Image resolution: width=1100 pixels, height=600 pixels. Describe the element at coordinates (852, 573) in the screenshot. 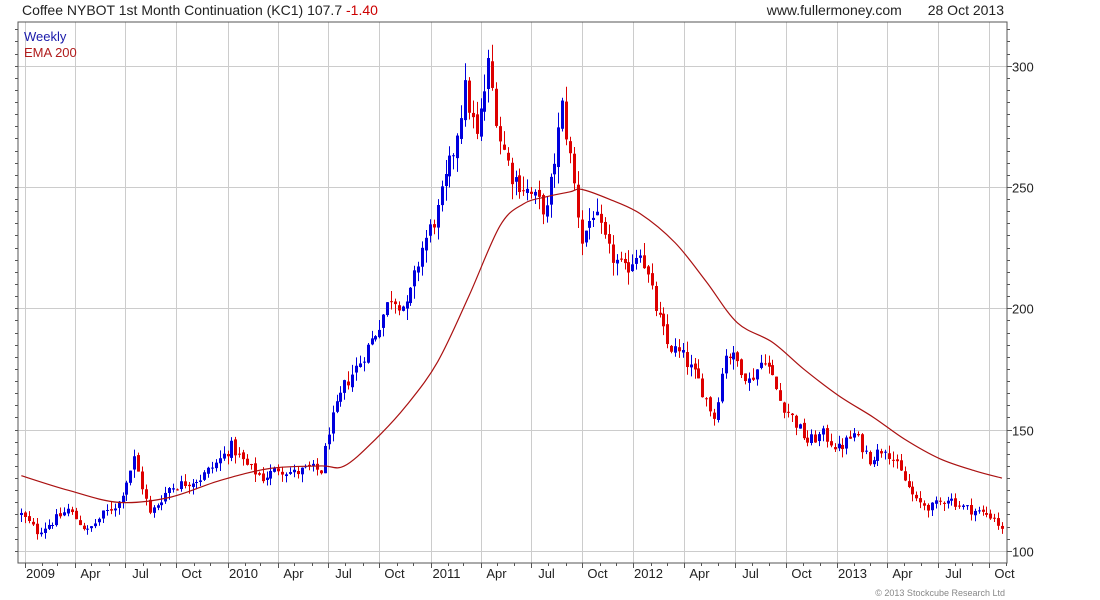

I see `x-tick-label: 2013` at that location.